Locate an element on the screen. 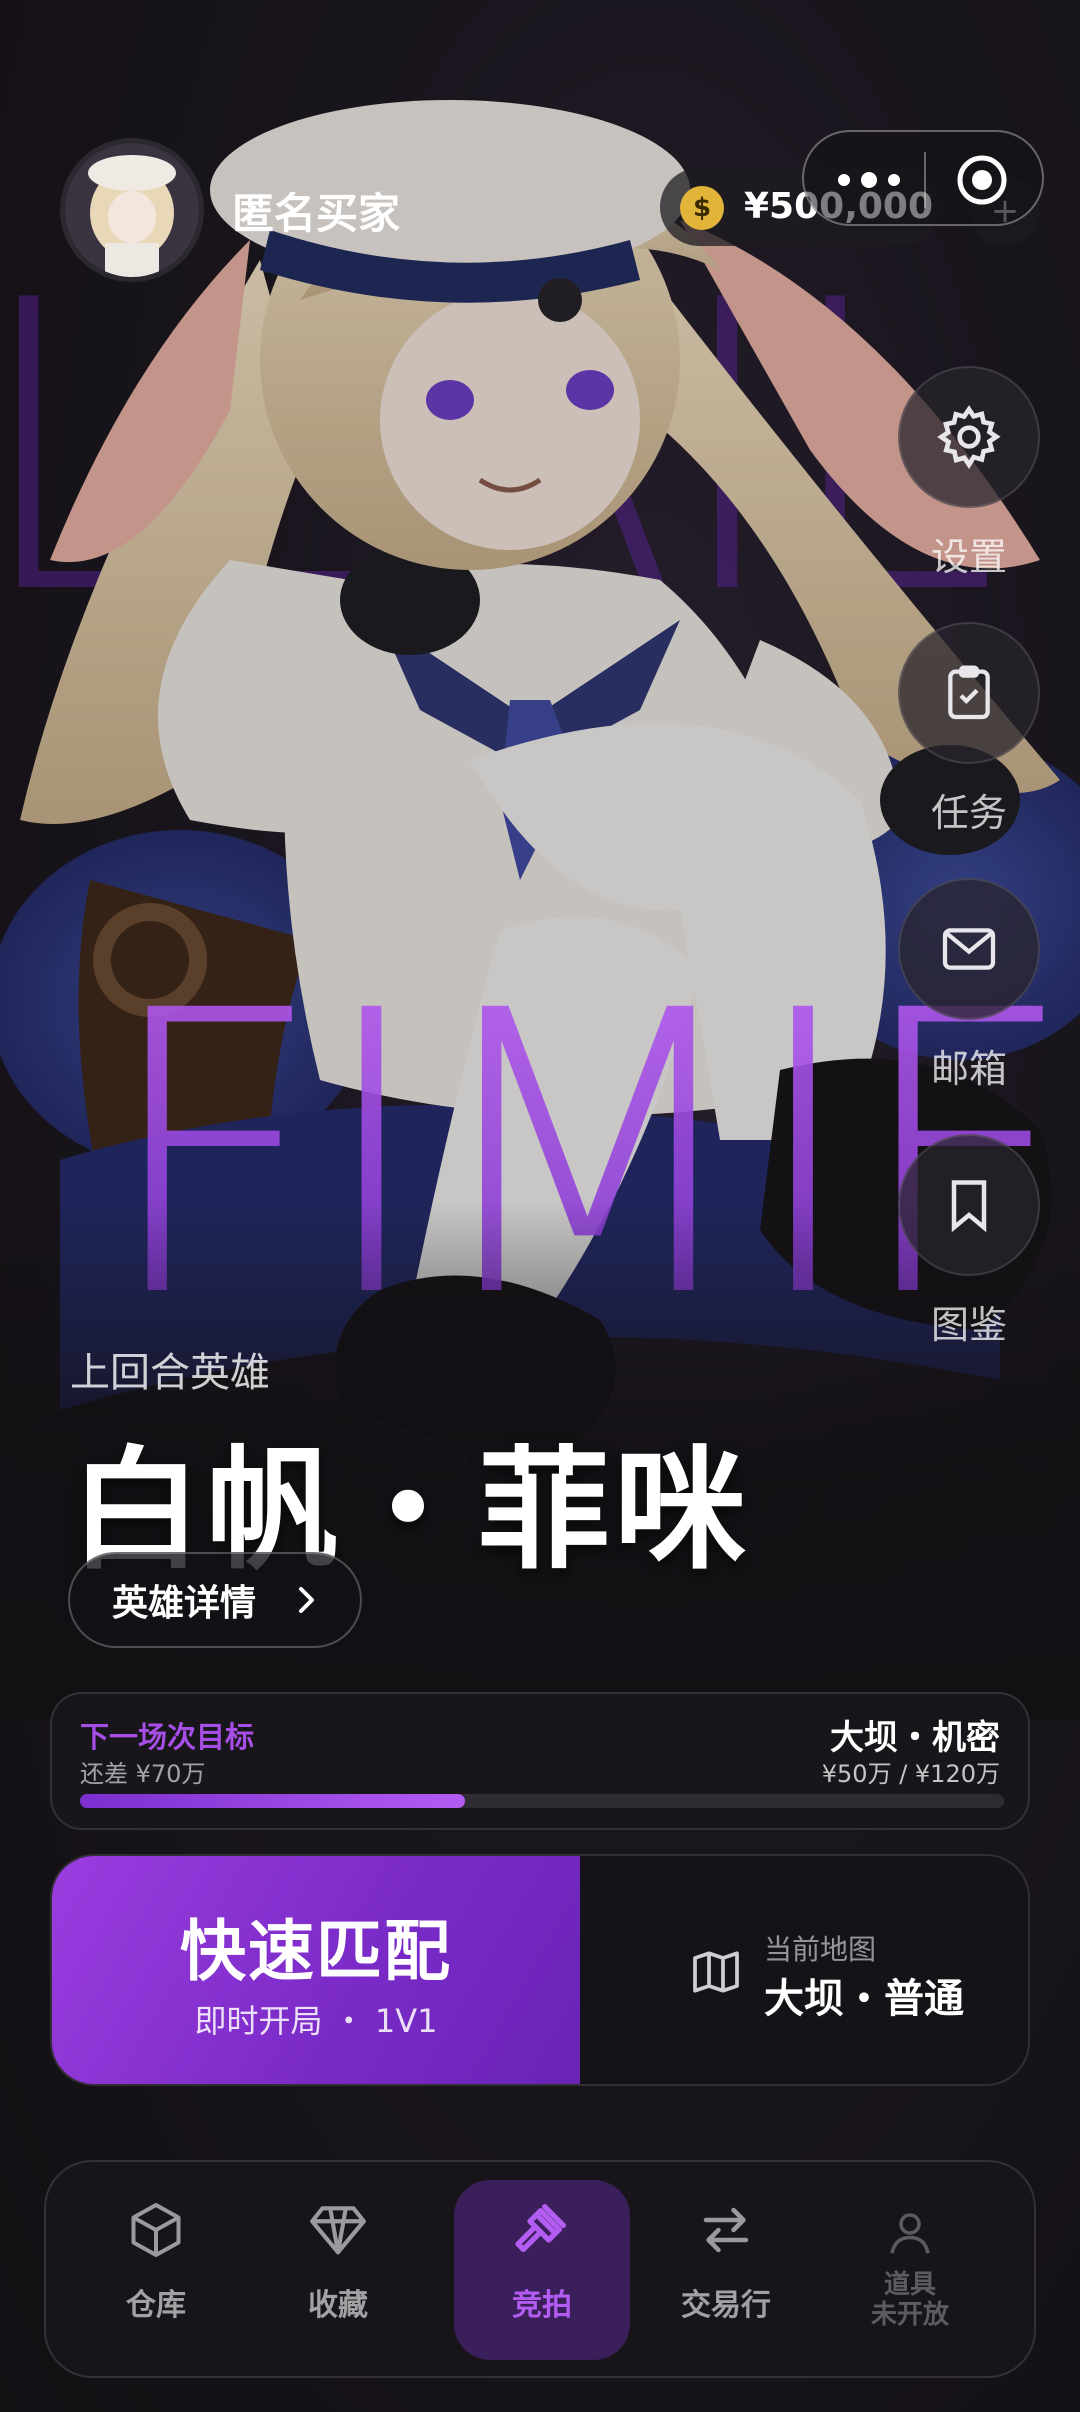  bookmark-icon is located at coordinates (969, 1206).